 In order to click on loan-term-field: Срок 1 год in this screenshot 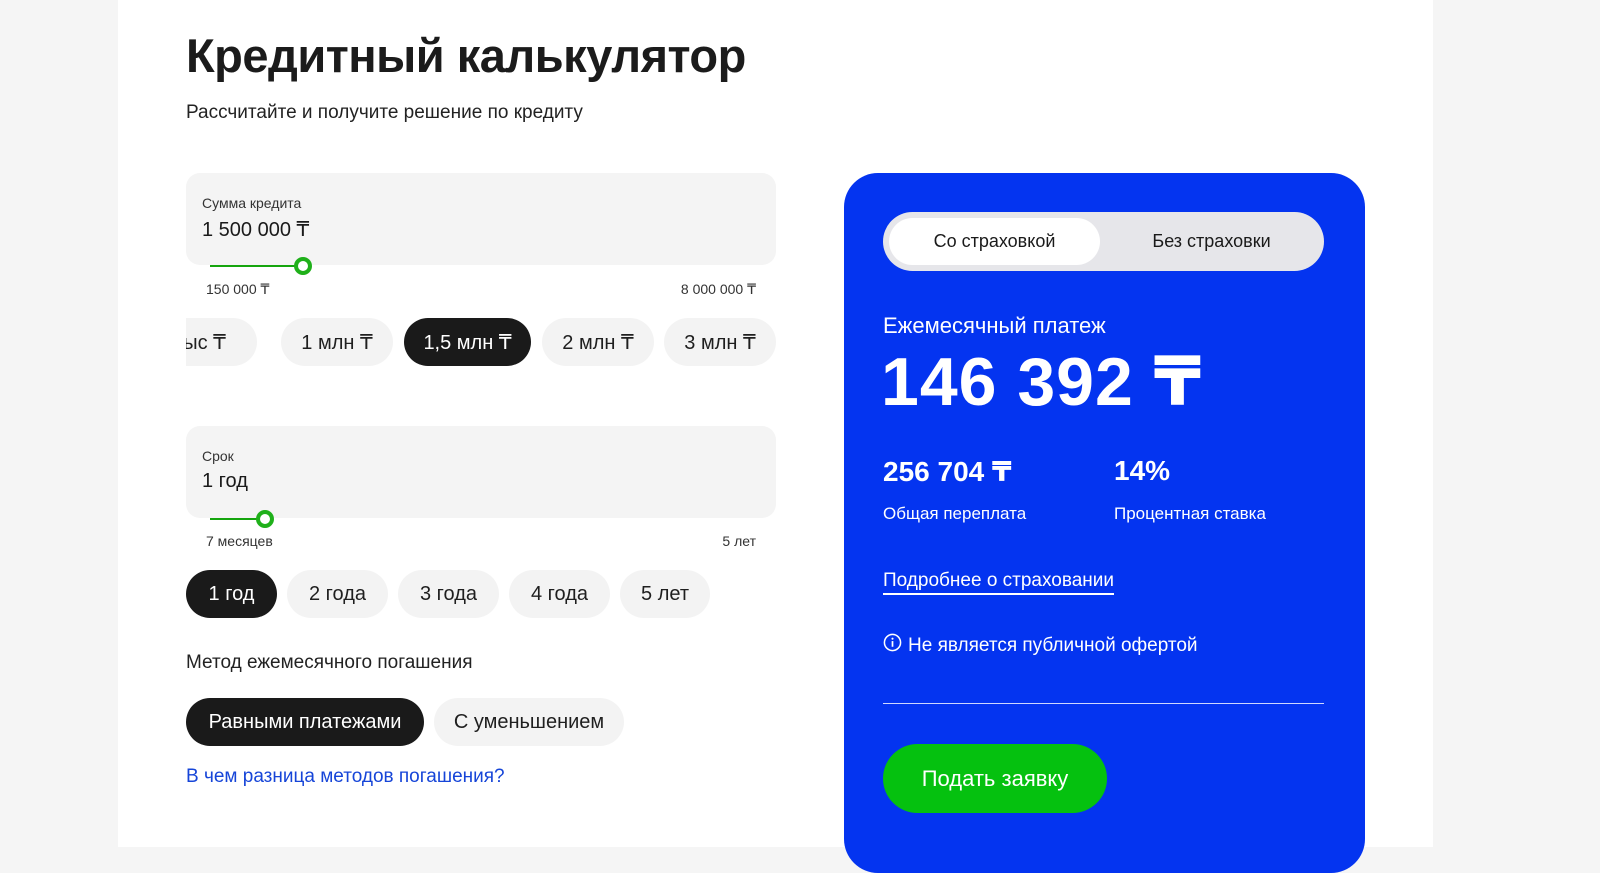, I will do `click(481, 472)`.